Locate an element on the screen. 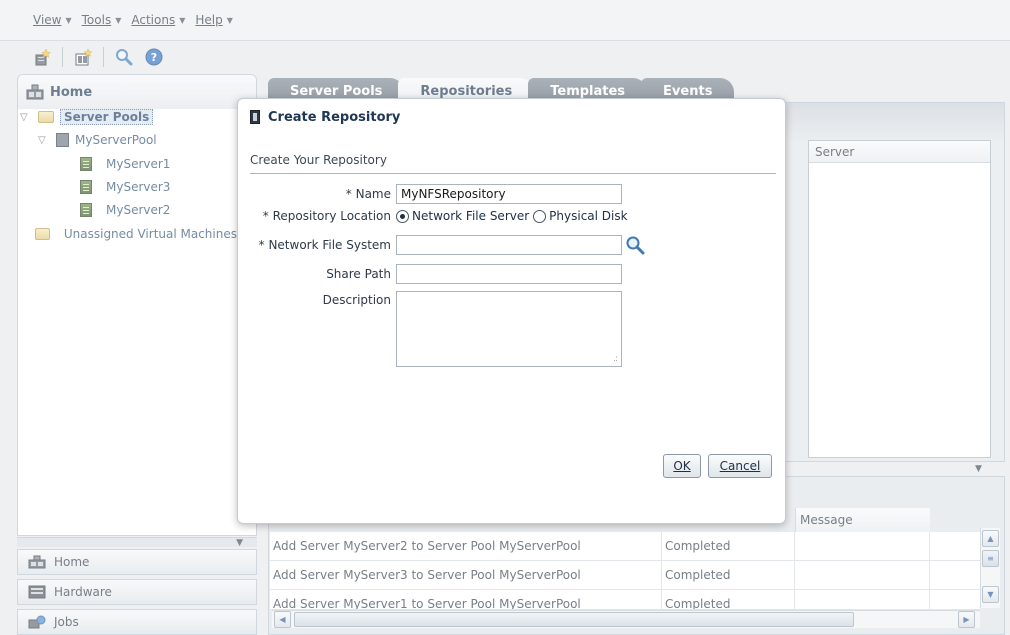 The image size is (1010, 635). description-row: Description .: is located at coordinates (436, 329).